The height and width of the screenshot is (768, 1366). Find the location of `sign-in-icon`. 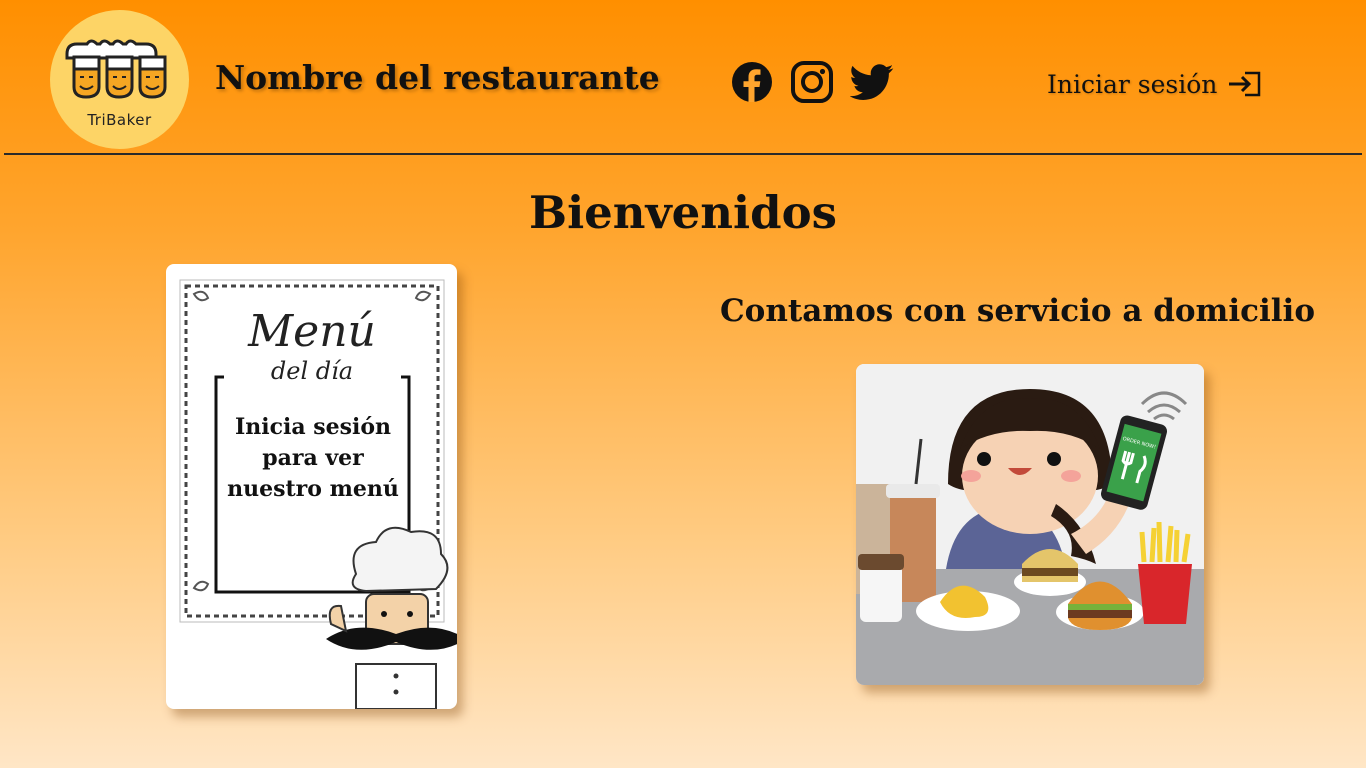

sign-in-icon is located at coordinates (1245, 84).